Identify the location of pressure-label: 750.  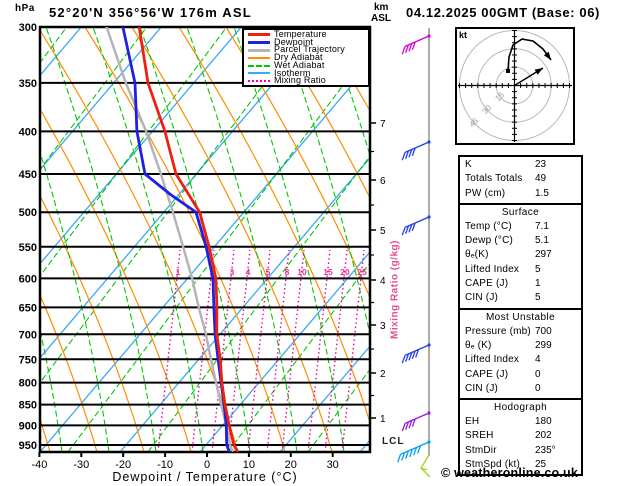
(28, 360).